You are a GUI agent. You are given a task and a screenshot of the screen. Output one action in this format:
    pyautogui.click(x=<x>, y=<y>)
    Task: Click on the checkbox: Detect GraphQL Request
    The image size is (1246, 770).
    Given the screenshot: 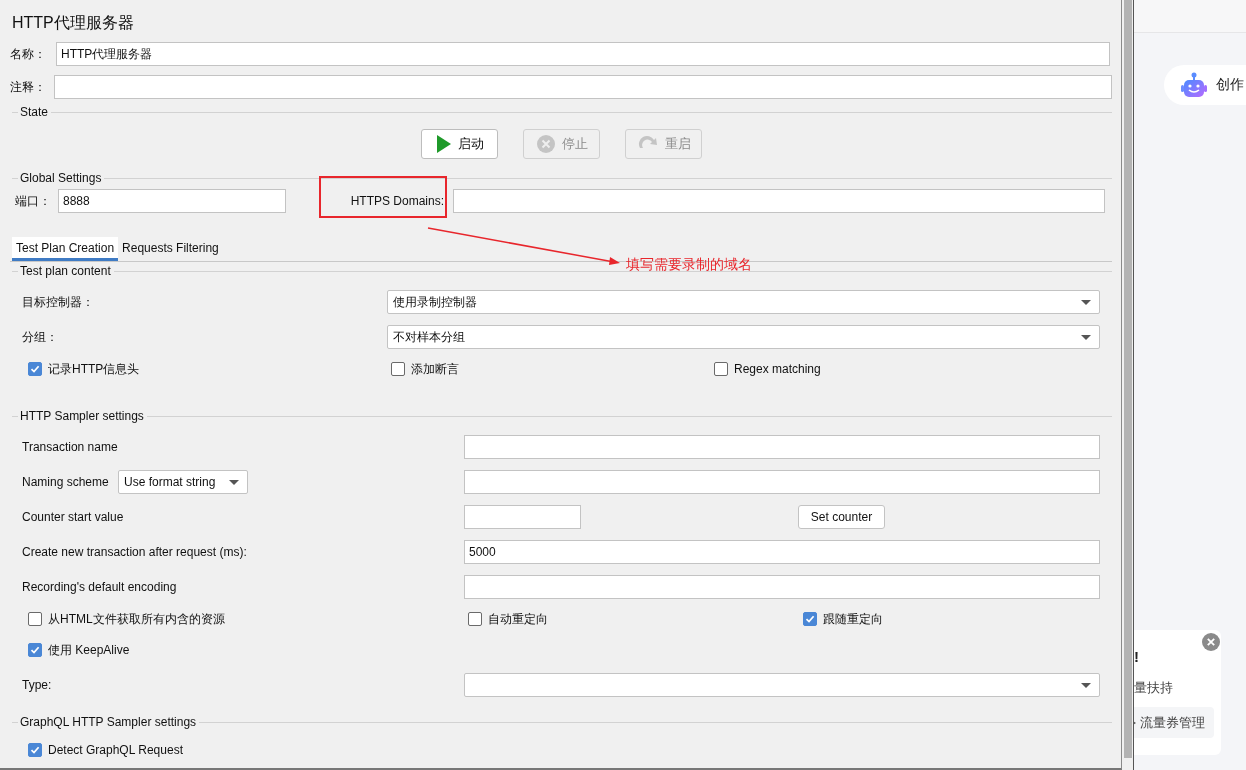 What is the action you would take?
    pyautogui.click(x=105, y=750)
    